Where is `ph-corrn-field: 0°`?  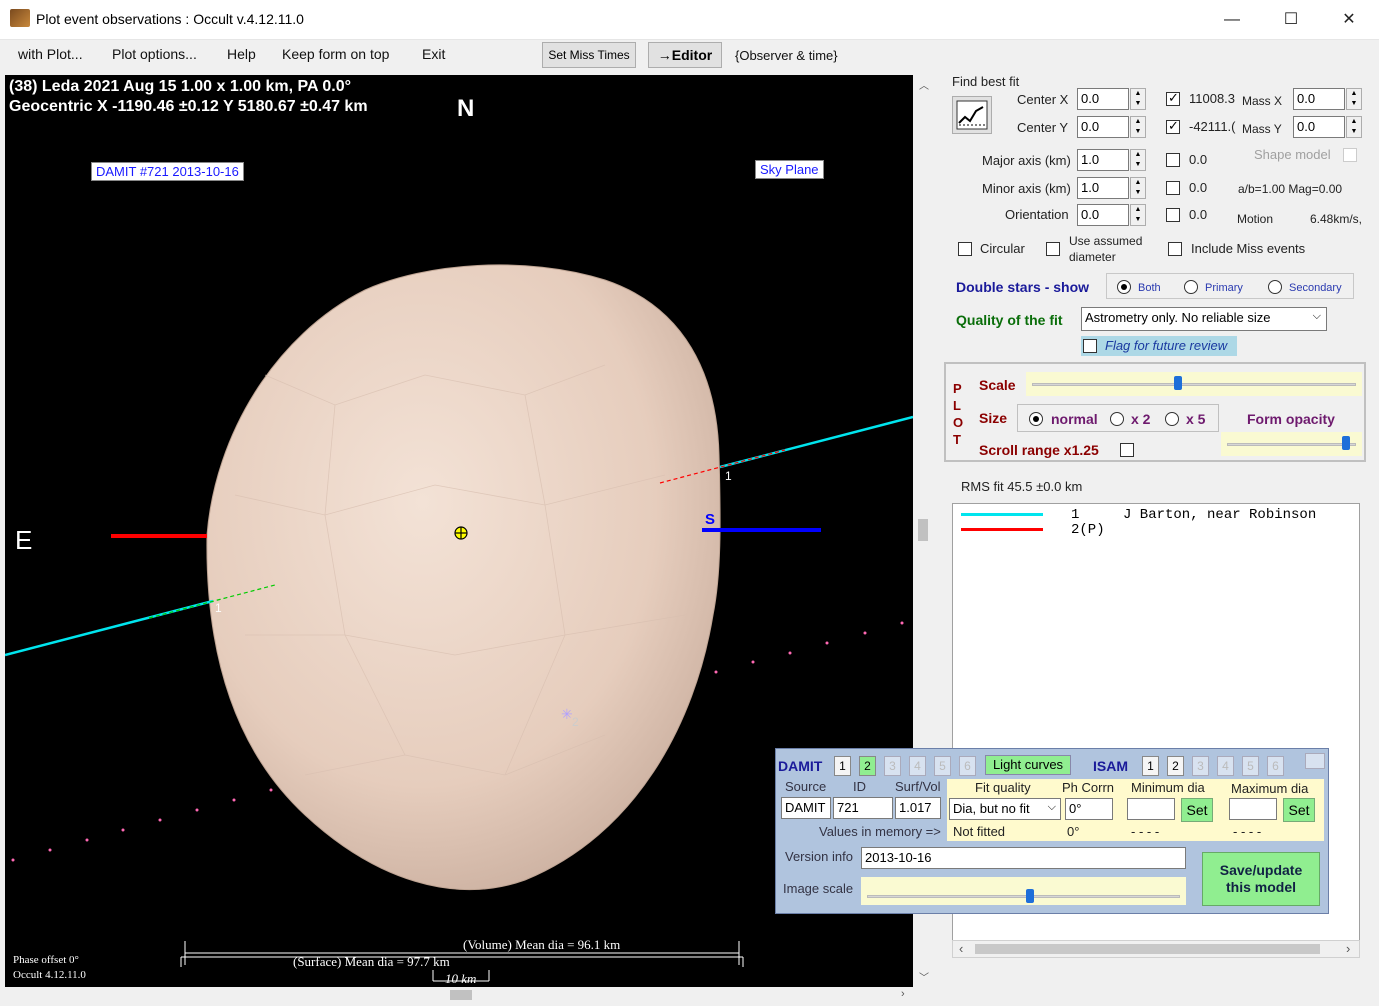
ph-corrn-field: 0° is located at coordinates (1089, 809).